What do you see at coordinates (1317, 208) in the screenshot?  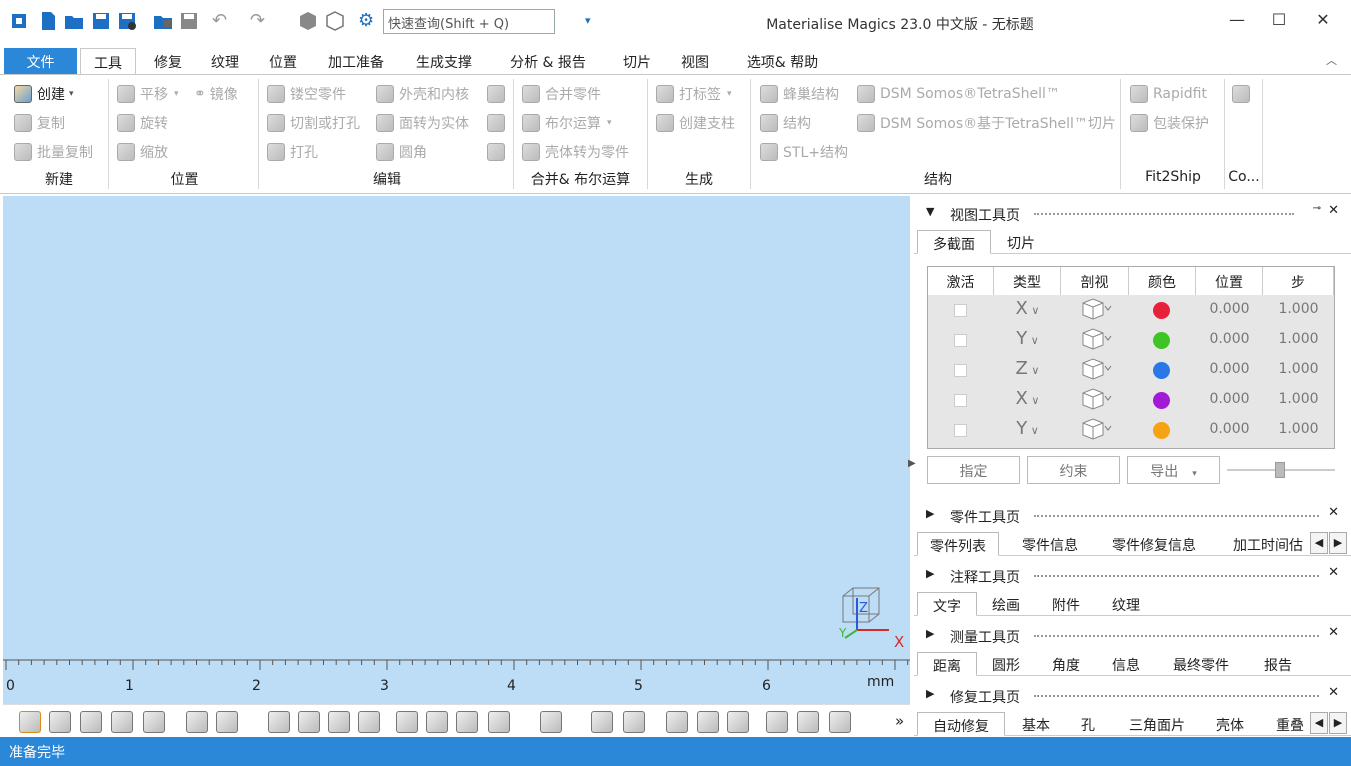 I see `pin-icon: ⊸` at bounding box center [1317, 208].